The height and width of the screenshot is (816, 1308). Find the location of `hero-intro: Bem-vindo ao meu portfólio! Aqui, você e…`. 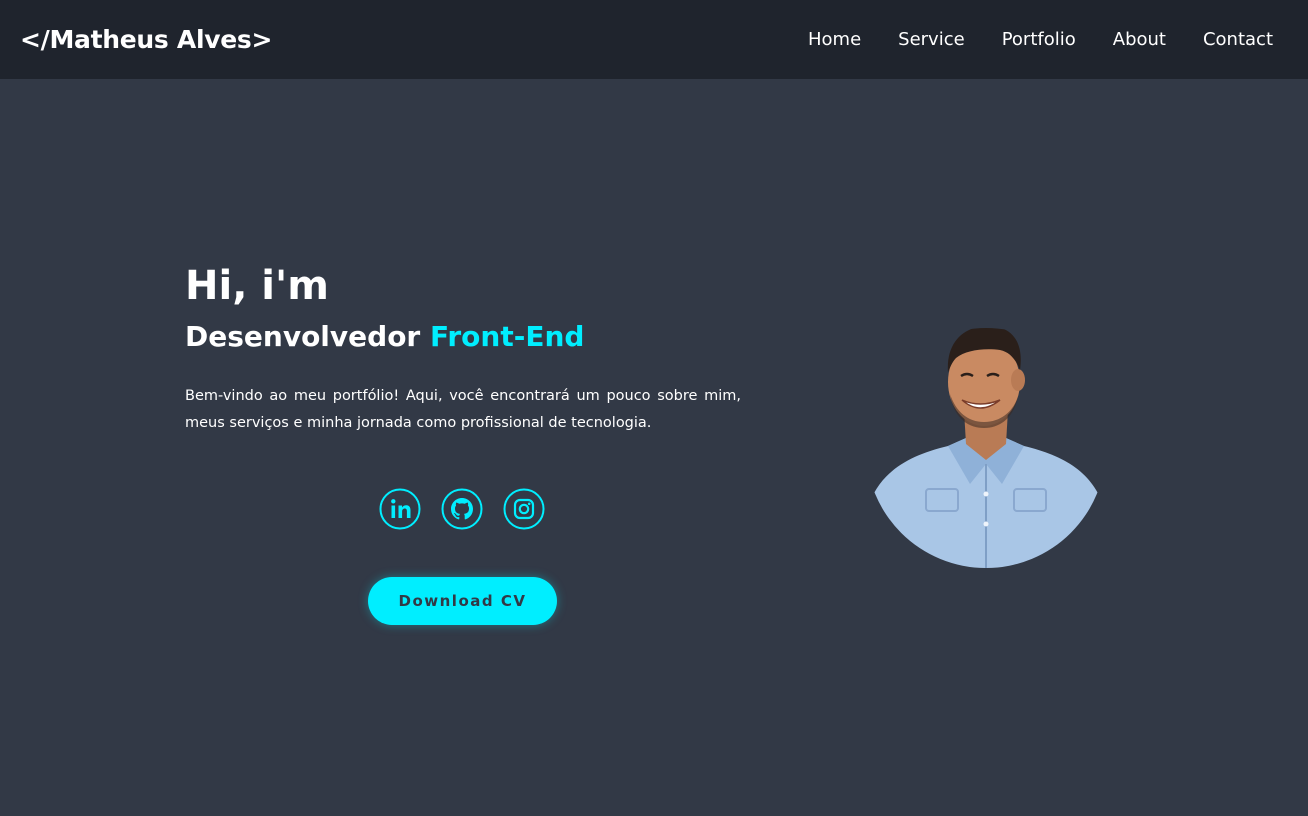

hero-intro: Bem-vindo ao meu portfólio! Aqui, você e… is located at coordinates (463, 409).